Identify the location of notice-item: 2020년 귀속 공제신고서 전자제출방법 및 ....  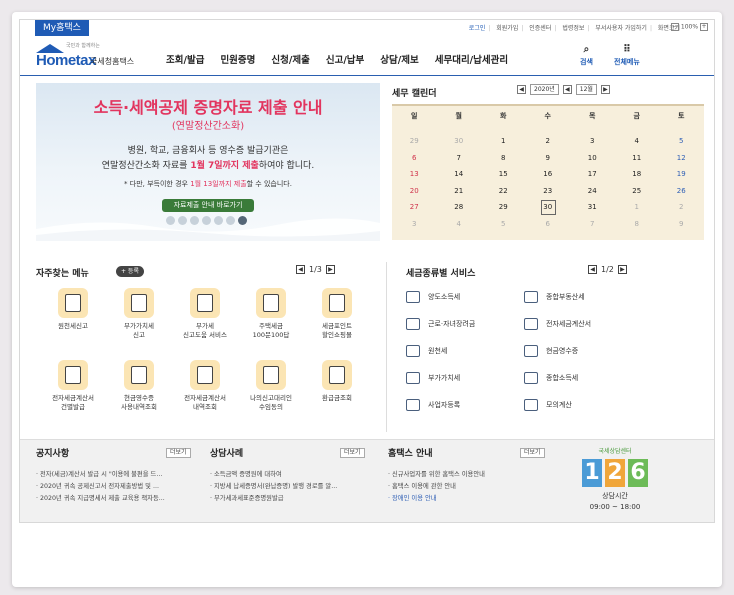
(117, 487).